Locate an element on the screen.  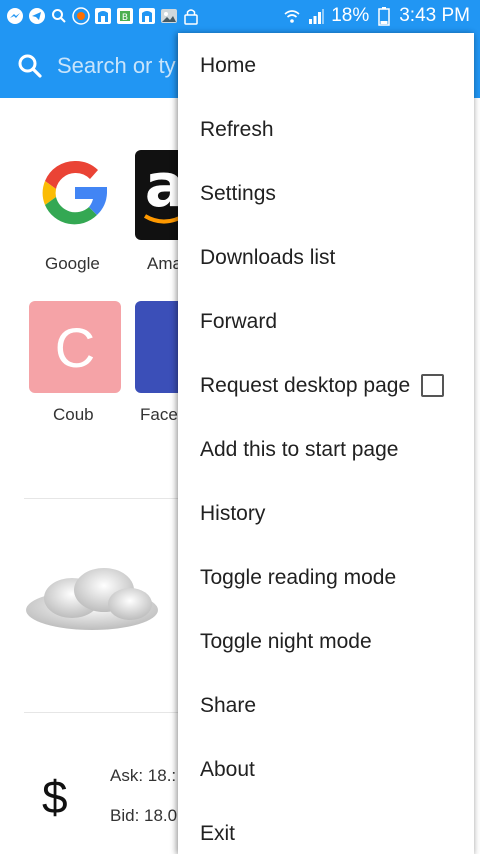
menu-item-label: Home is located at coordinates (228, 65).